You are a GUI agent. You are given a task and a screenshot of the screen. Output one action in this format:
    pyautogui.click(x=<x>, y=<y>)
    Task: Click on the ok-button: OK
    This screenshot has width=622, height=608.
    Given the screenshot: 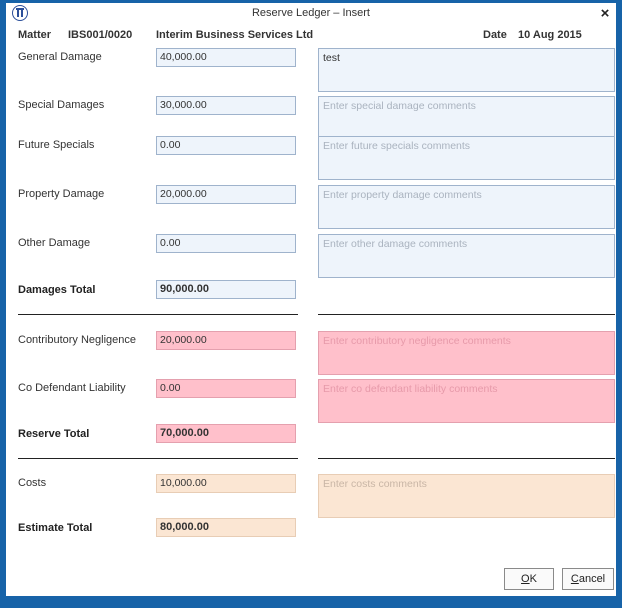 What is the action you would take?
    pyautogui.click(x=529, y=579)
    